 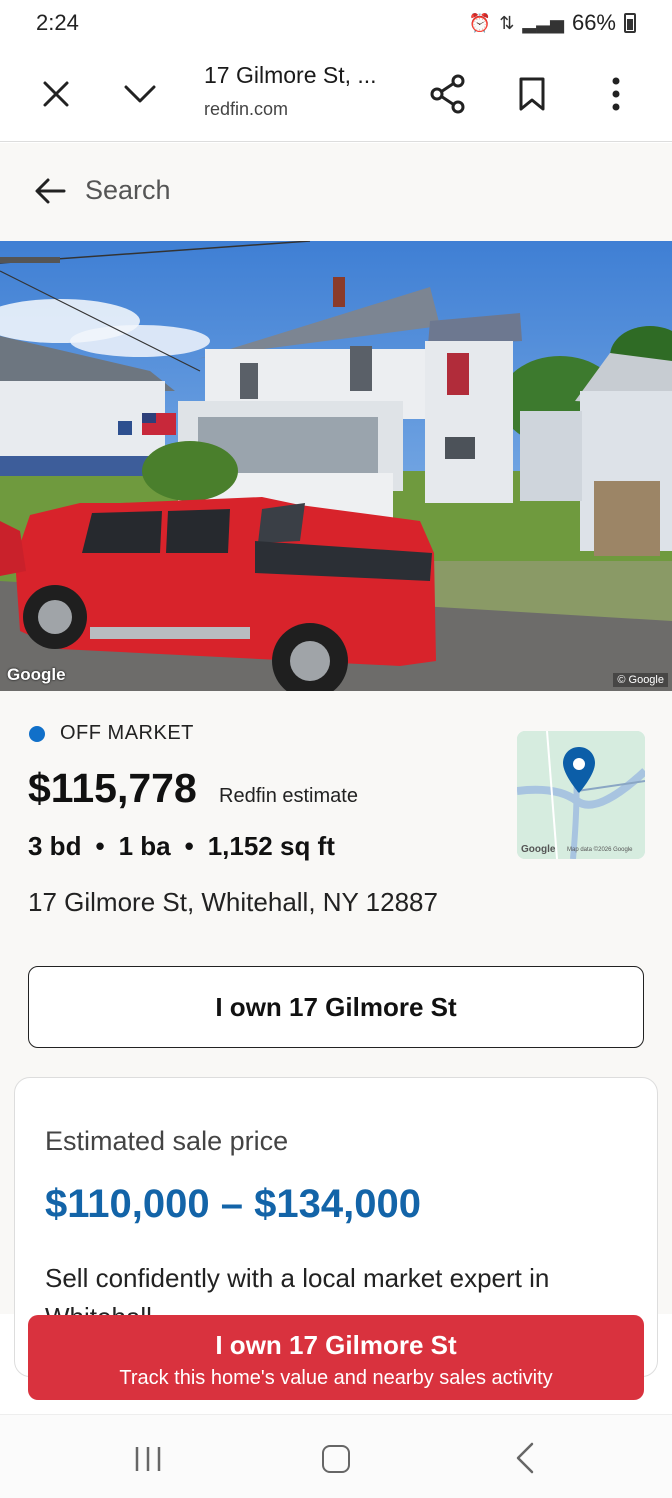 I want to click on back-icon, so click(x=526, y=1458).